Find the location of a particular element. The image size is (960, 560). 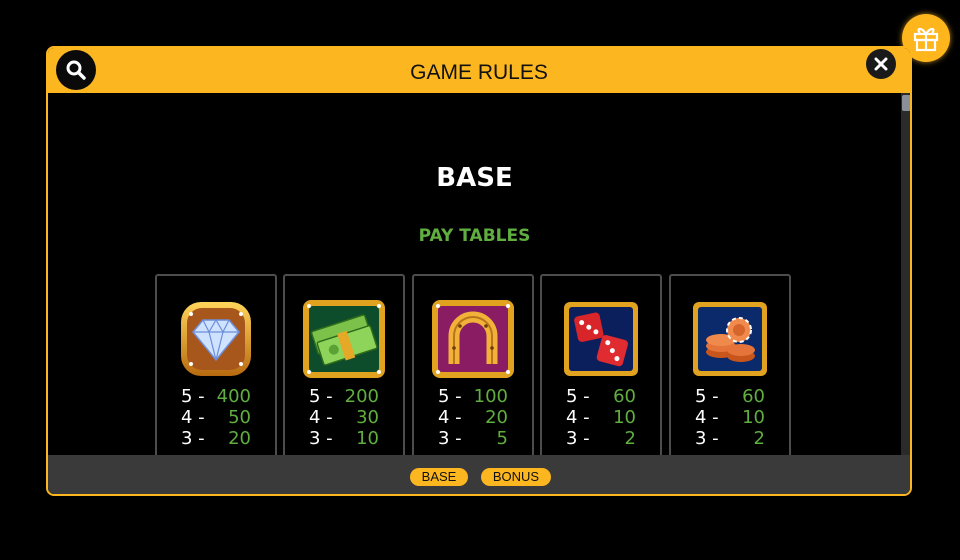

pay-row: 3 - 20 is located at coordinates (216, 438).